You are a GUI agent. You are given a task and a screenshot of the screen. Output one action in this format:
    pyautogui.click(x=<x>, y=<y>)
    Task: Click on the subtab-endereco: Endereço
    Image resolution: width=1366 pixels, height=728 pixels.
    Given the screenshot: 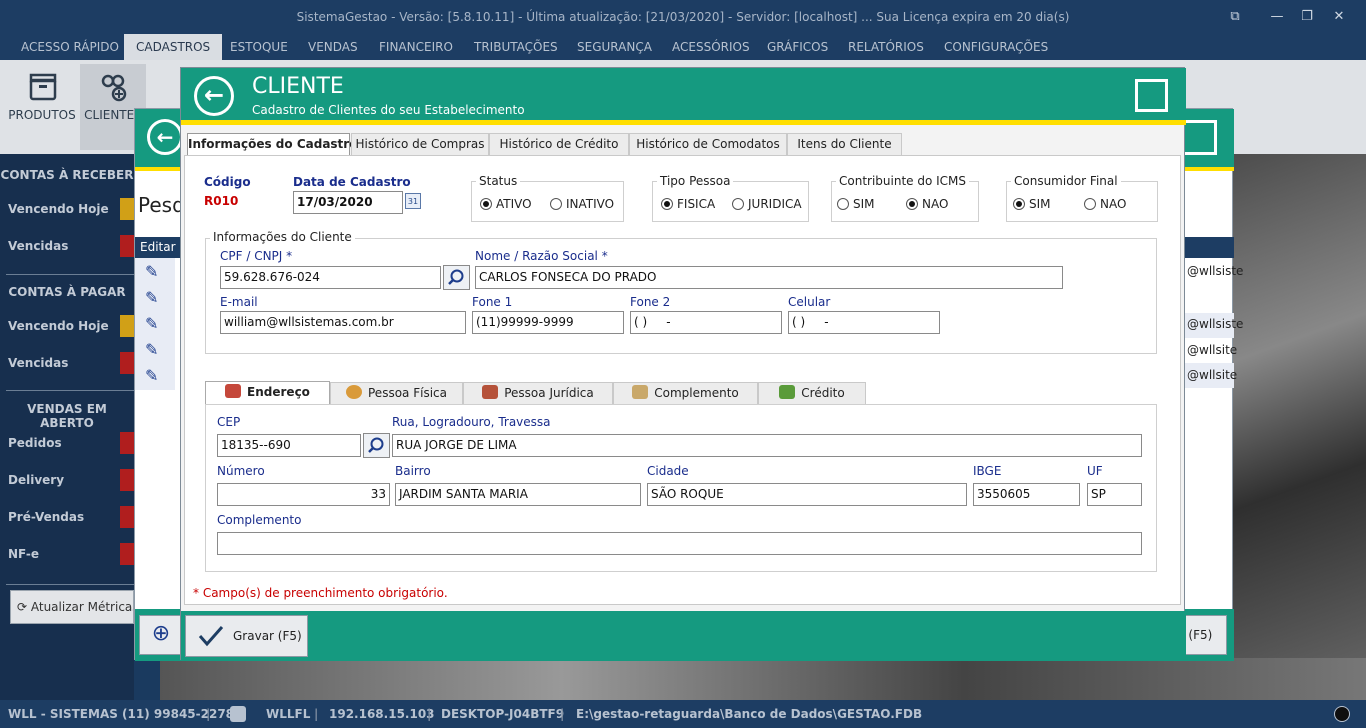 What is the action you would take?
    pyautogui.click(x=267, y=393)
    